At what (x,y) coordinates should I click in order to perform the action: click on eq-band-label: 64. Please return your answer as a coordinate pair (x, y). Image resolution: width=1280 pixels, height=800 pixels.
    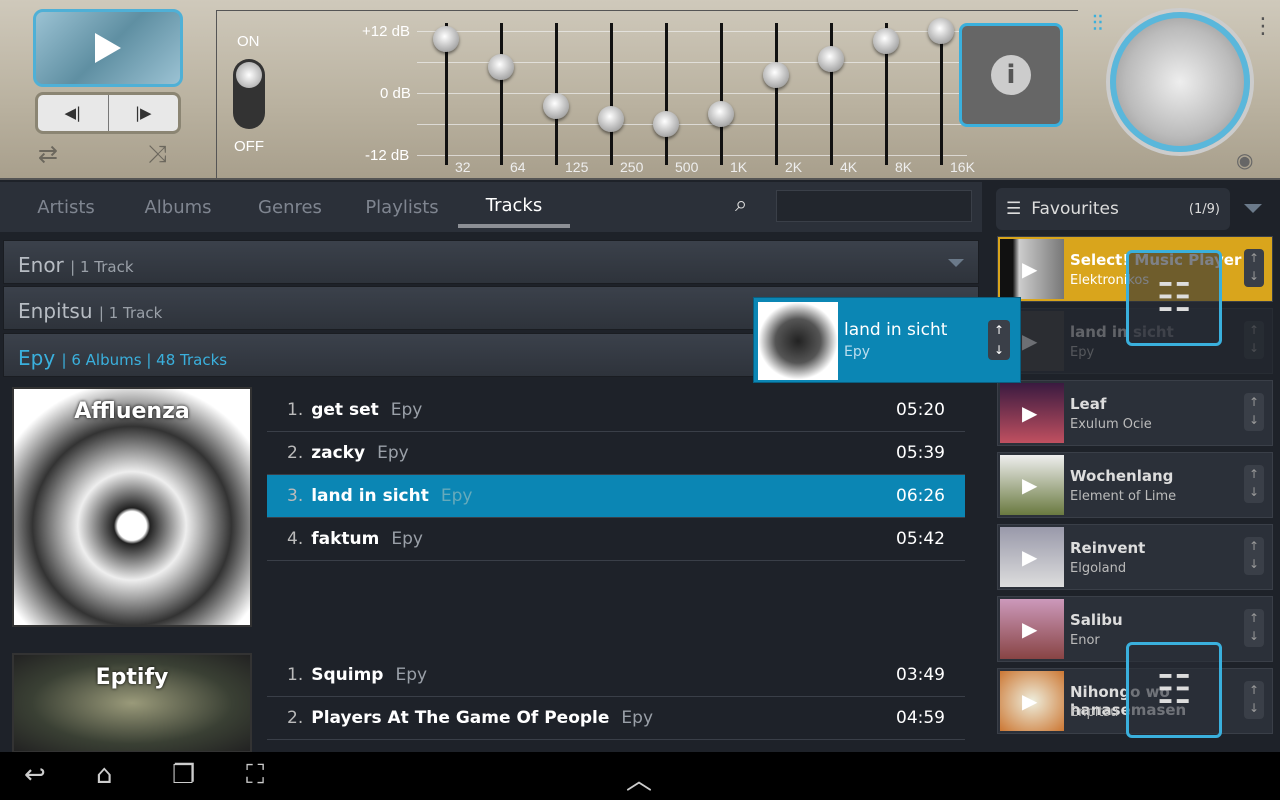
    Looking at the image, I should click on (518, 167).